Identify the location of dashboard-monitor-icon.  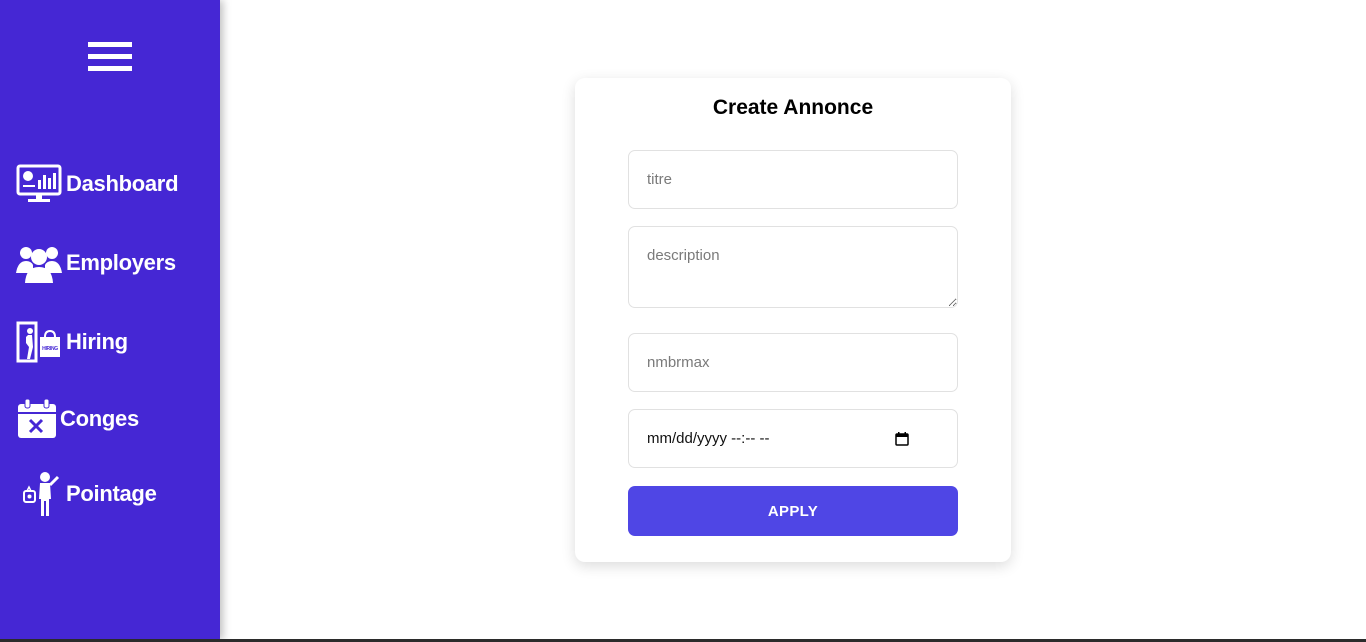
(40, 184).